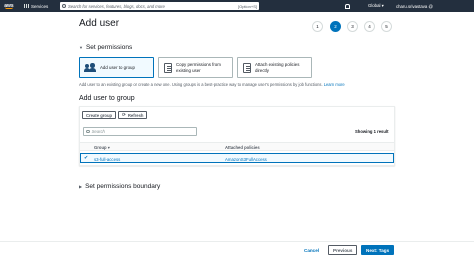 Image resolution: width=474 pixels, height=259 pixels. I want to click on set-permissions-boundary-title: Set permissions boundary, so click(123, 186).